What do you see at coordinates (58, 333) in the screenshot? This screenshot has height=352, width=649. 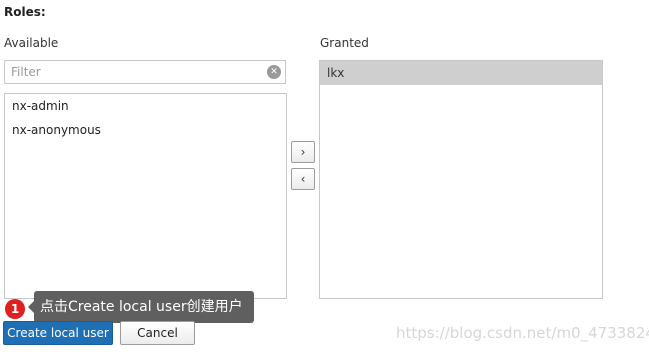 I see `create-local-user-button: Create local user` at bounding box center [58, 333].